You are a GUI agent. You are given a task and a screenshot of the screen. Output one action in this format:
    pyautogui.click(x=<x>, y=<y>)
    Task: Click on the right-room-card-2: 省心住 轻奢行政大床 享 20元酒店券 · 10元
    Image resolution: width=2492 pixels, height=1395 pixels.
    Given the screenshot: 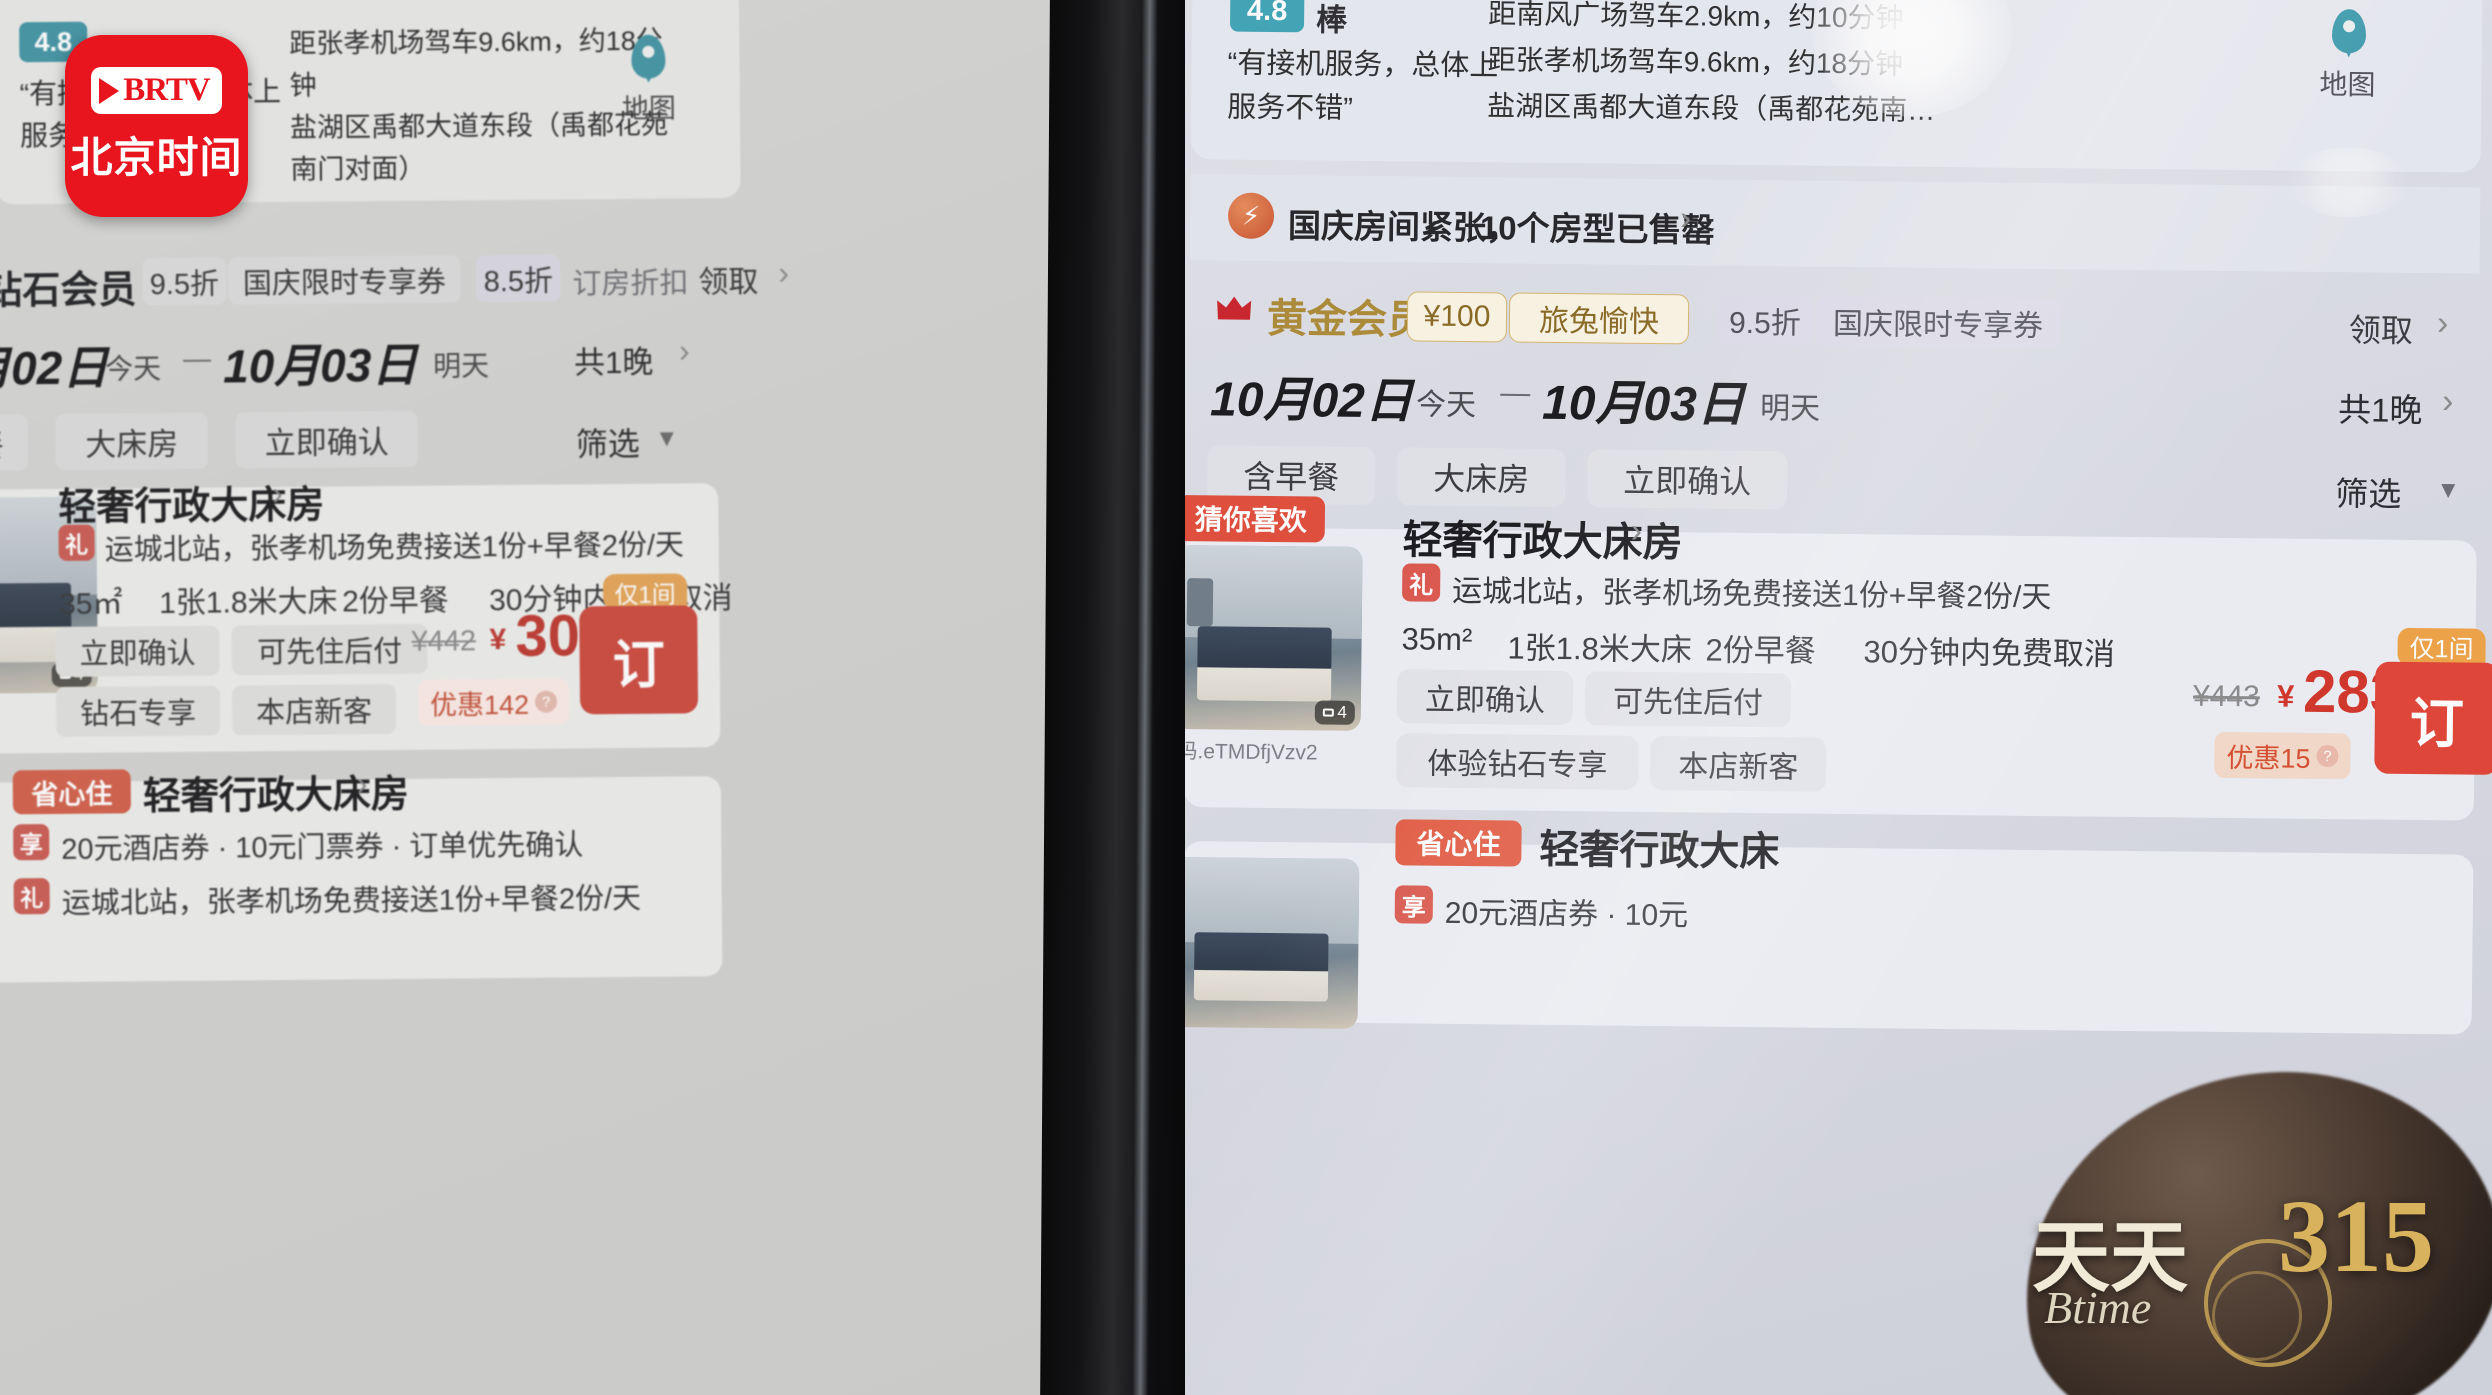 What is the action you would take?
    pyautogui.click(x=1829, y=927)
    